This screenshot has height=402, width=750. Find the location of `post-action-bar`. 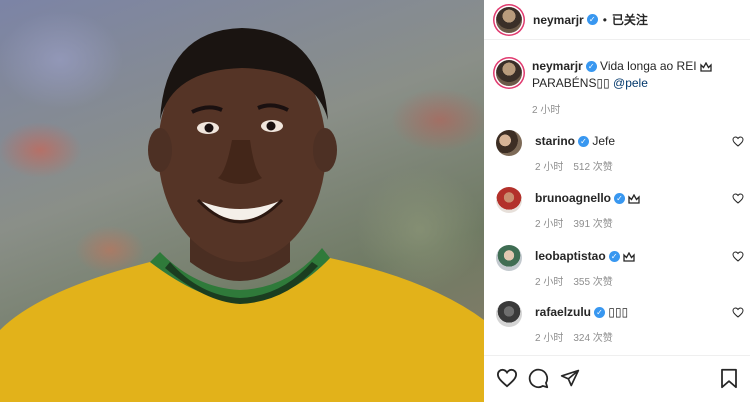

post-action-bar is located at coordinates (617, 378).